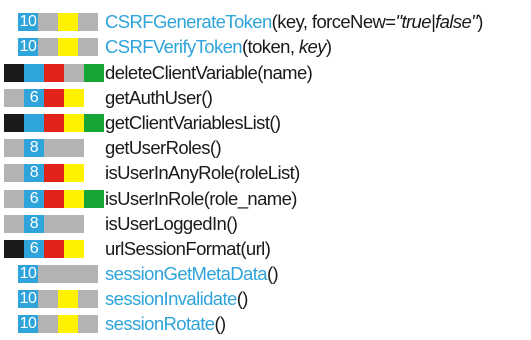 Image resolution: width=531 pixels, height=340 pixels. I want to click on function-args-italic: key, so click(312, 47).